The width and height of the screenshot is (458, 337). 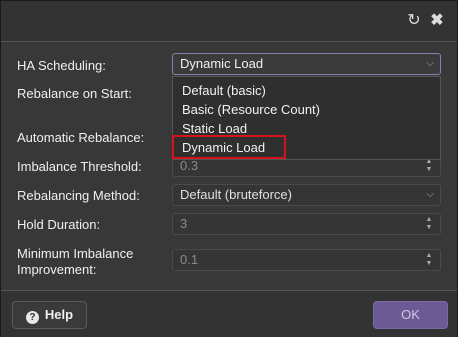 What do you see at coordinates (59, 314) in the screenshot?
I see `help-label: Help` at bounding box center [59, 314].